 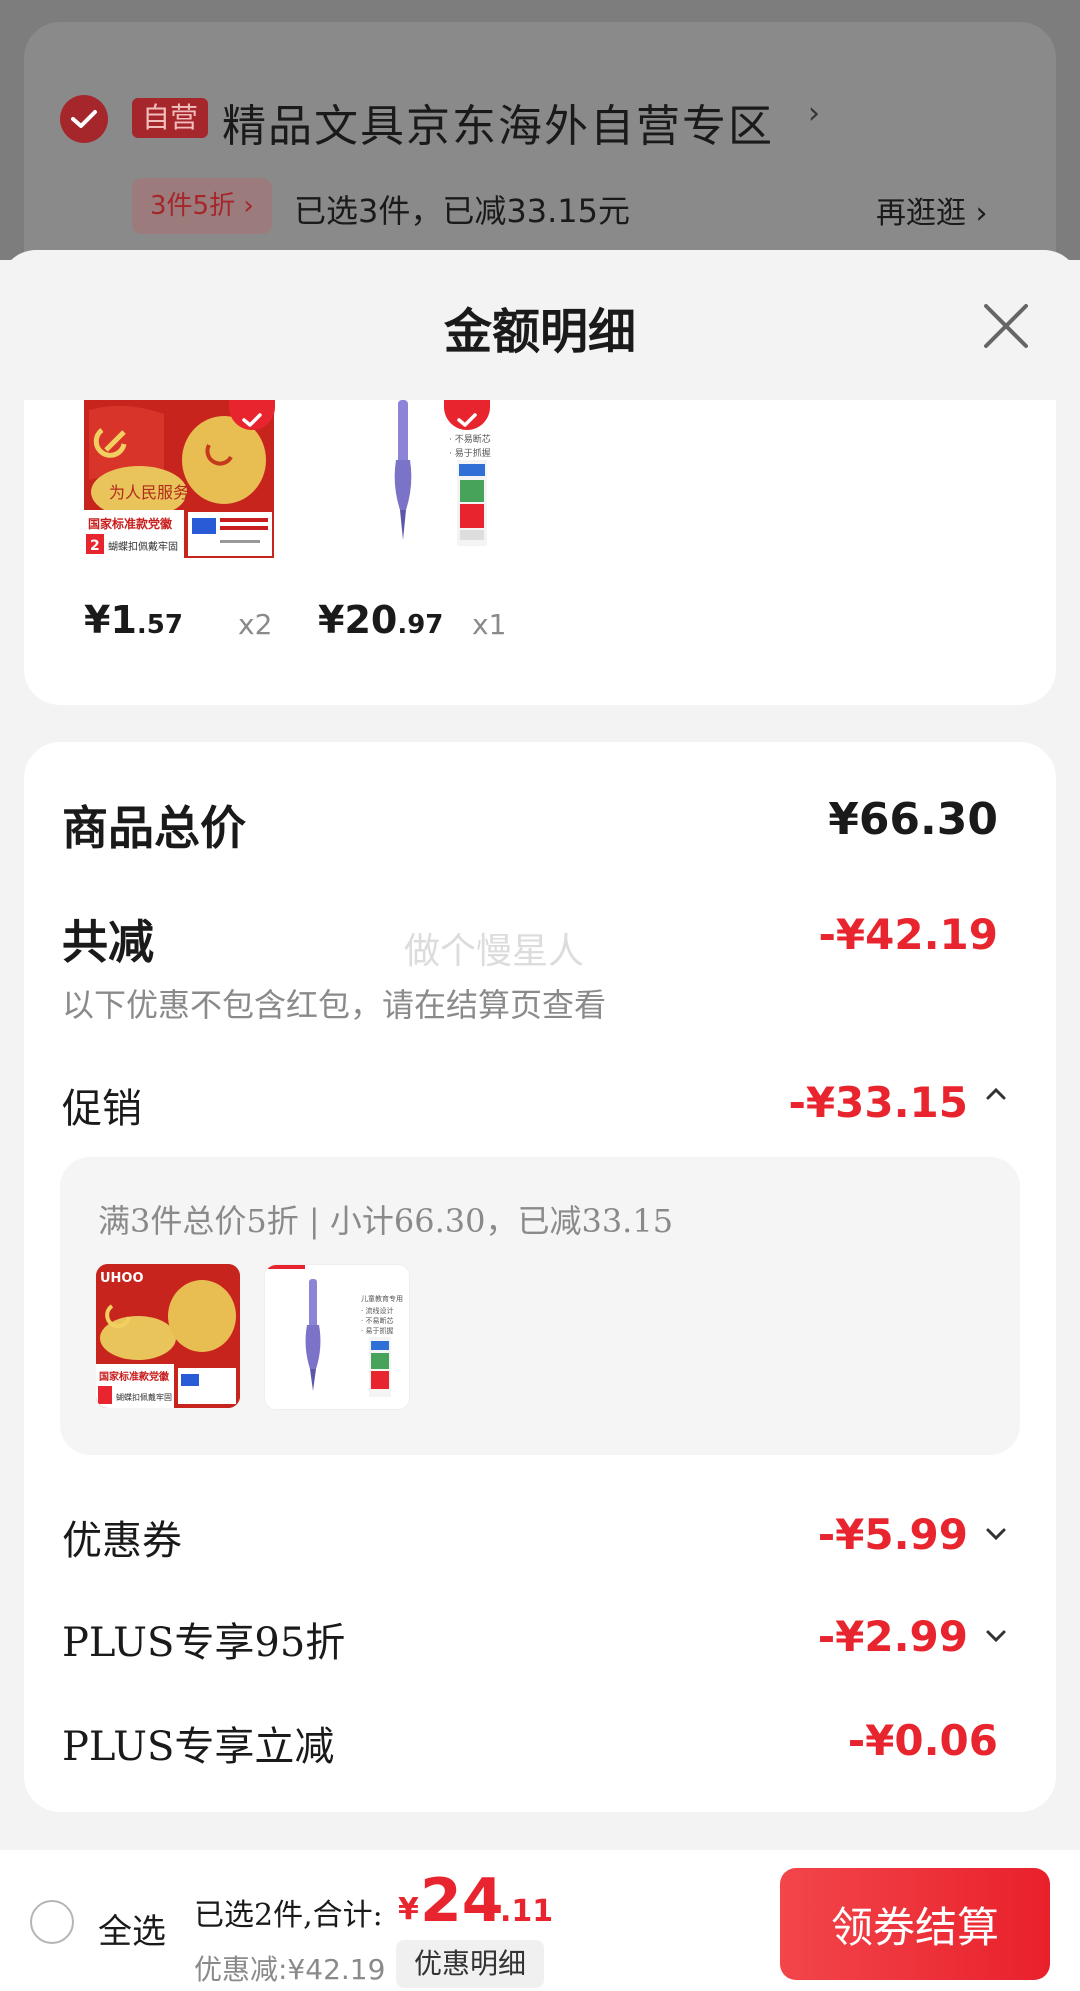 I want to click on promo-tag: 3件5折 ›, so click(x=202, y=206).